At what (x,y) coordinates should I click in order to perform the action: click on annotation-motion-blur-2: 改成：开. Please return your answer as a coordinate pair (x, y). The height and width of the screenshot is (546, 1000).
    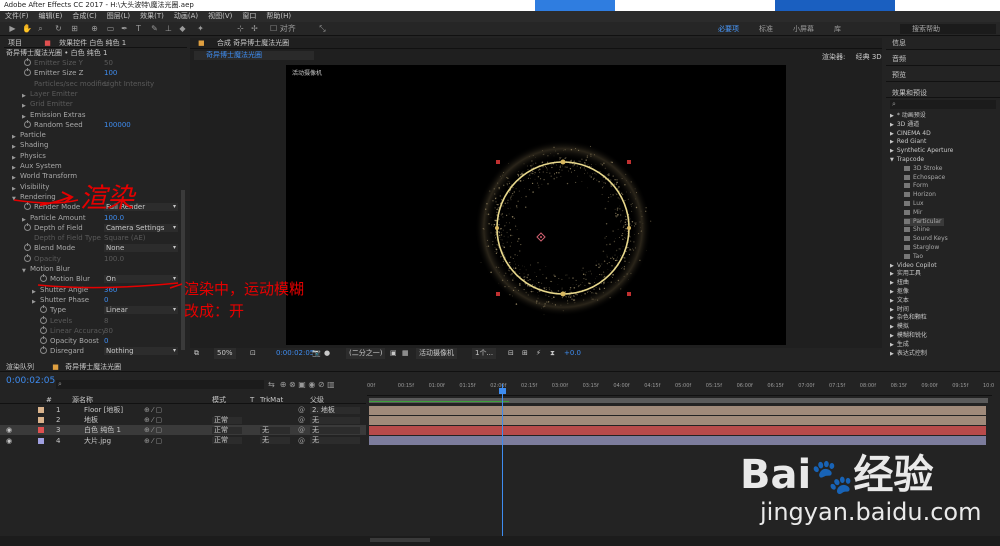
    Looking at the image, I should click on (214, 311).